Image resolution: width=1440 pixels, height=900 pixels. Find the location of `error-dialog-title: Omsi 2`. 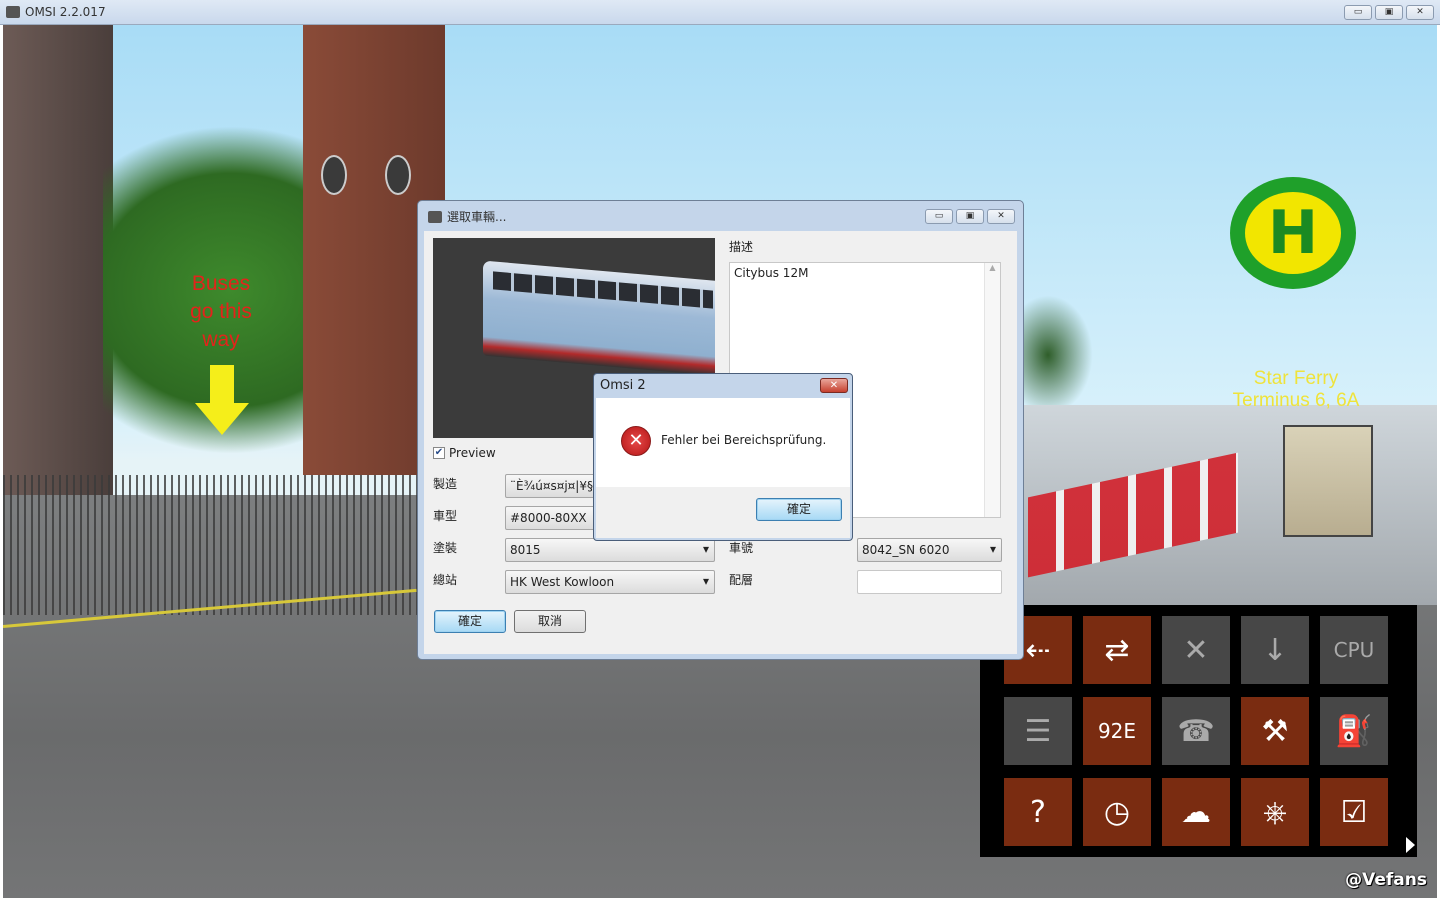

error-dialog-title: Omsi 2 is located at coordinates (623, 385).